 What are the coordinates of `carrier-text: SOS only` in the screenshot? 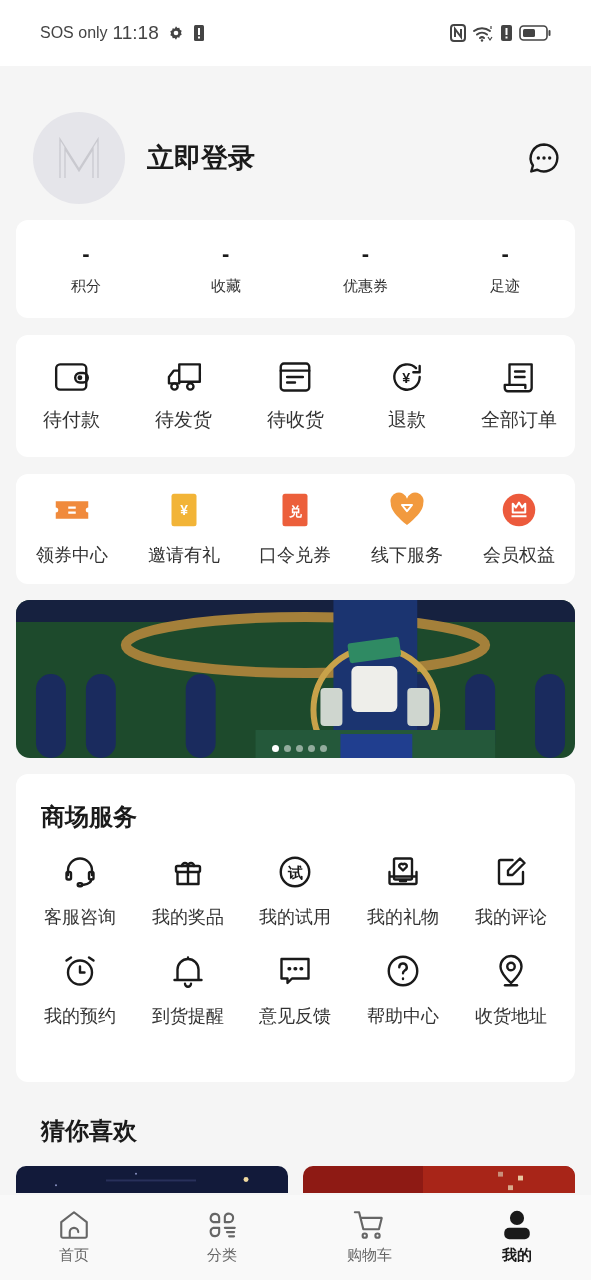 It's located at (74, 33).